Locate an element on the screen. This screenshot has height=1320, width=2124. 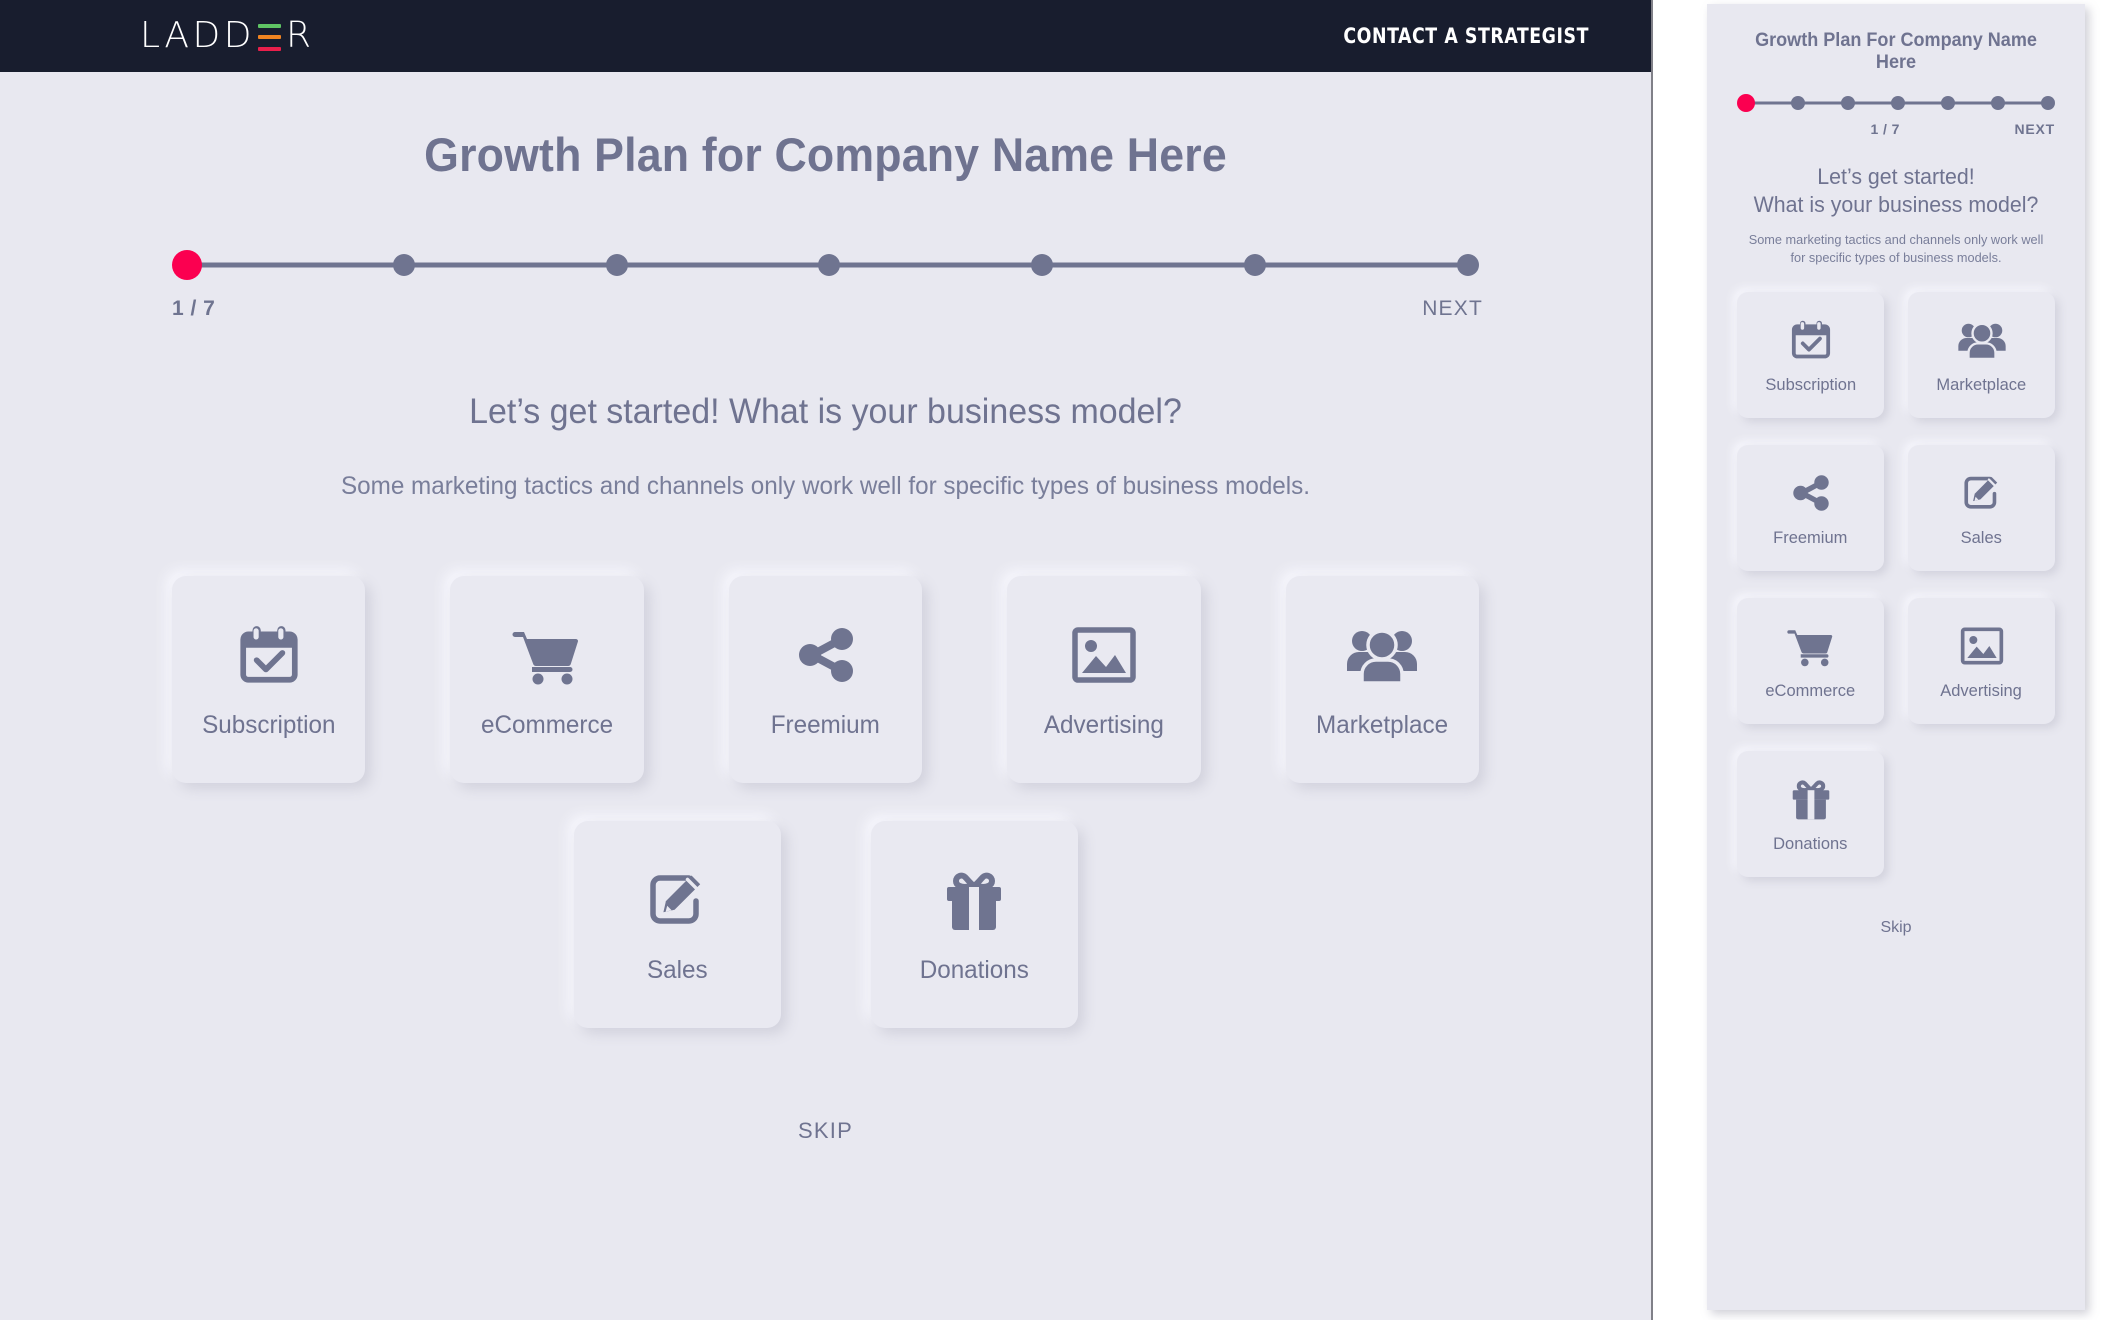
option-card-freemium: Freemium is located at coordinates (825, 679).